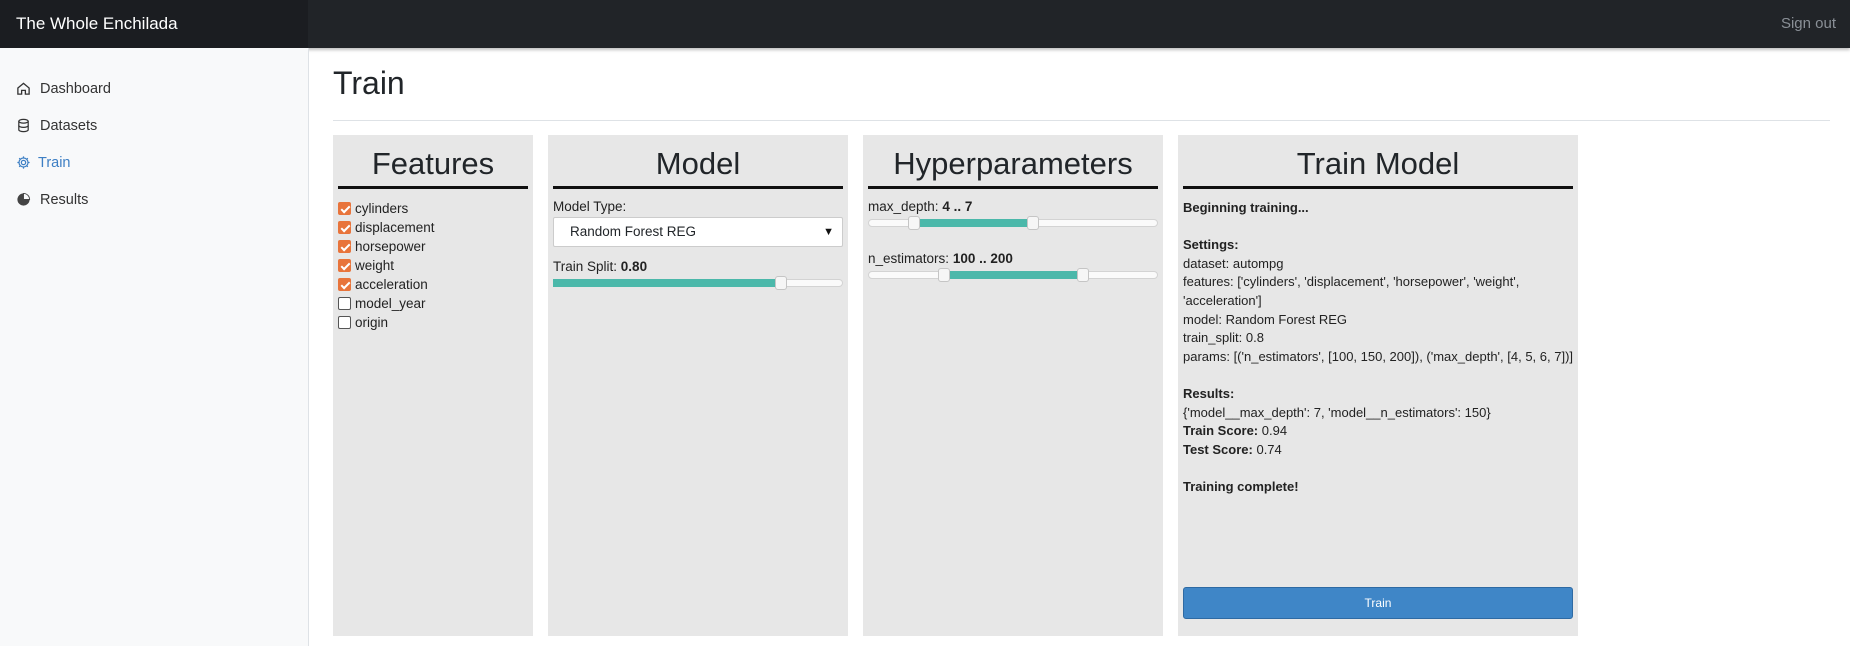  Describe the element at coordinates (75, 88) in the screenshot. I see `sidebar-item-label: Dashboard` at that location.